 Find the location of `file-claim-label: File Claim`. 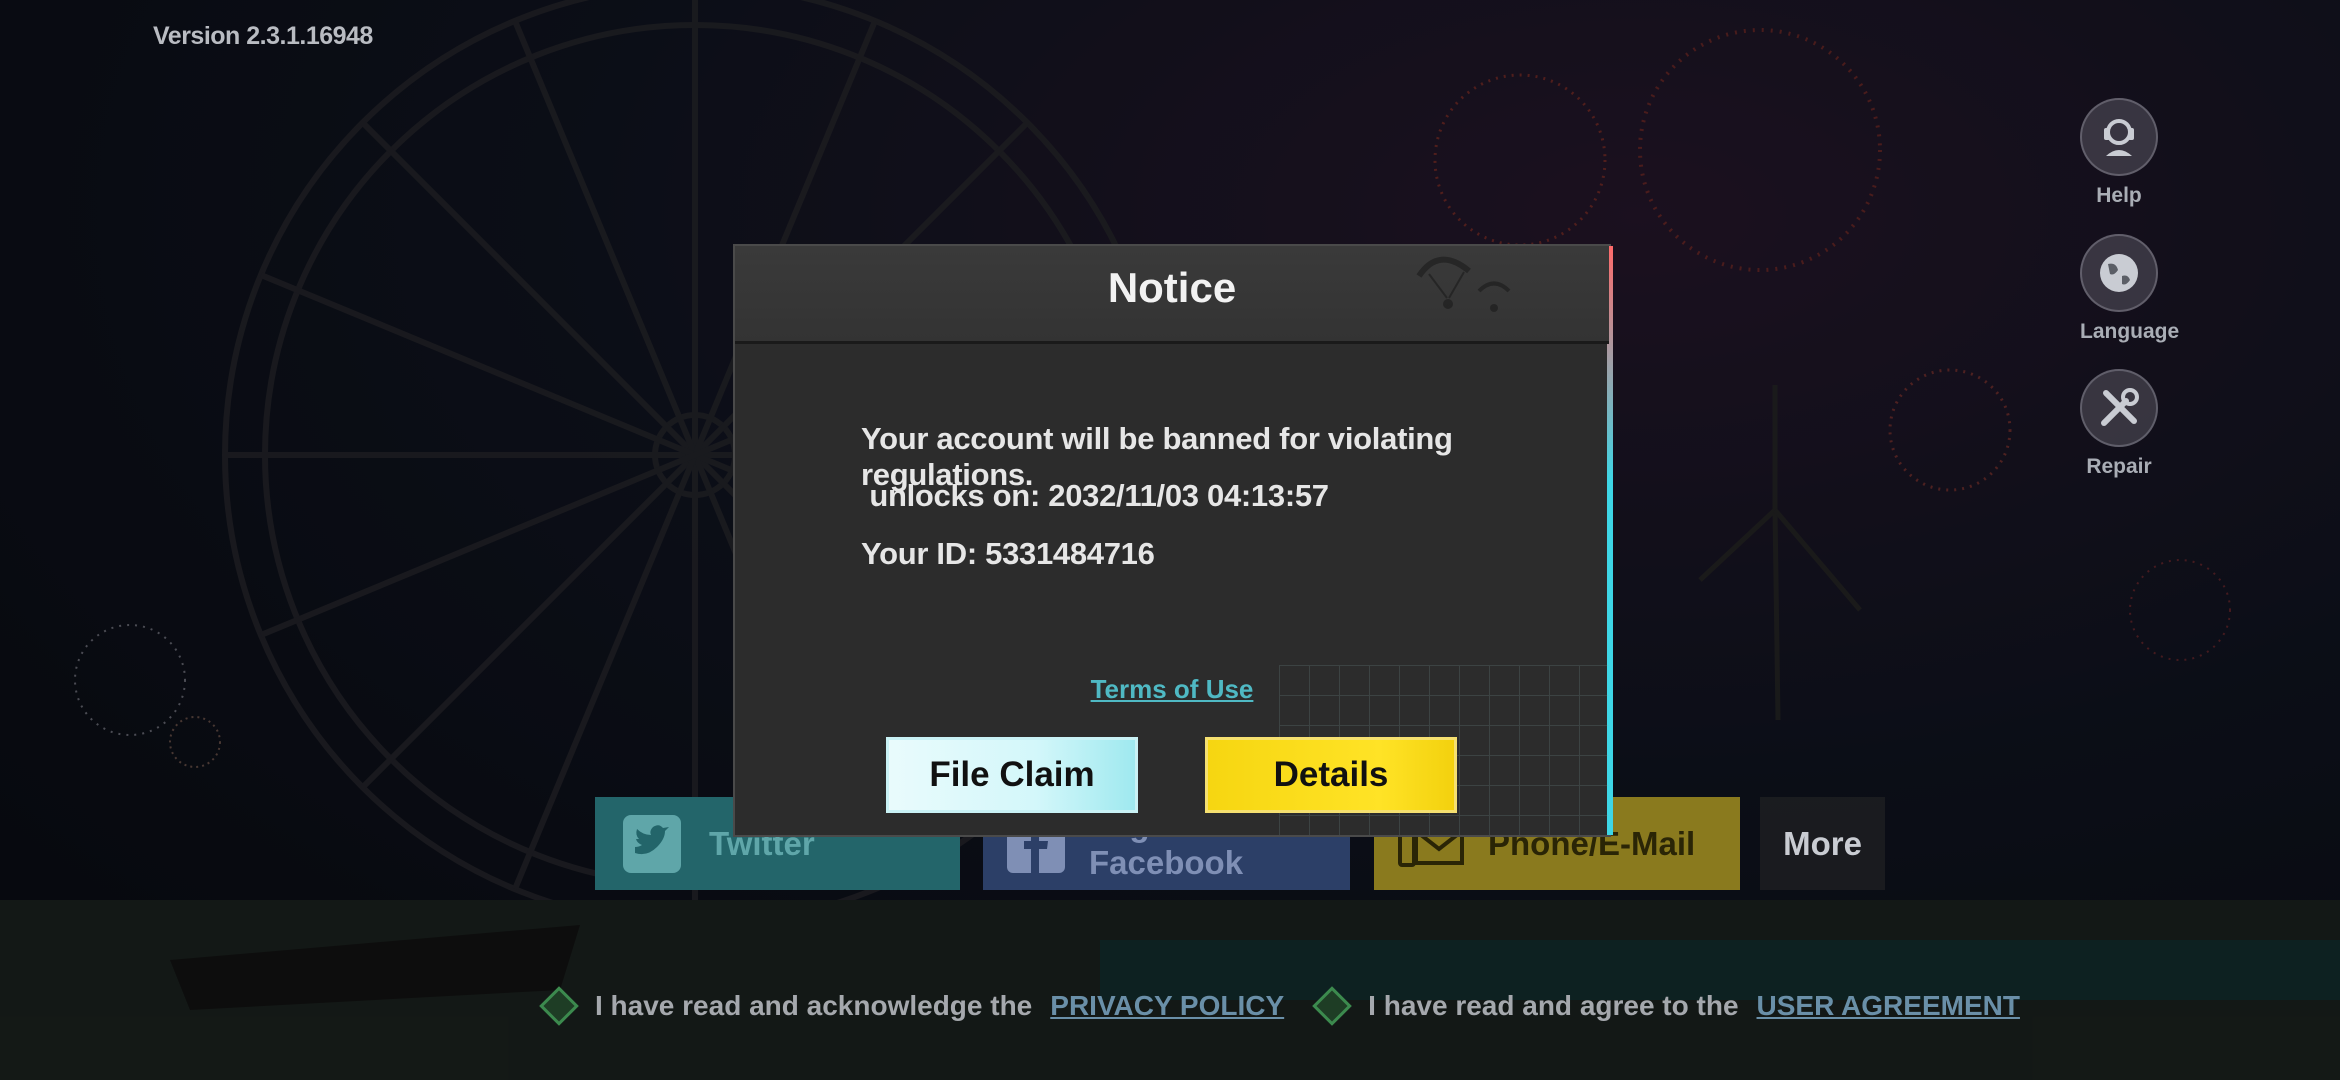

file-claim-label: File Claim is located at coordinates (1012, 774).